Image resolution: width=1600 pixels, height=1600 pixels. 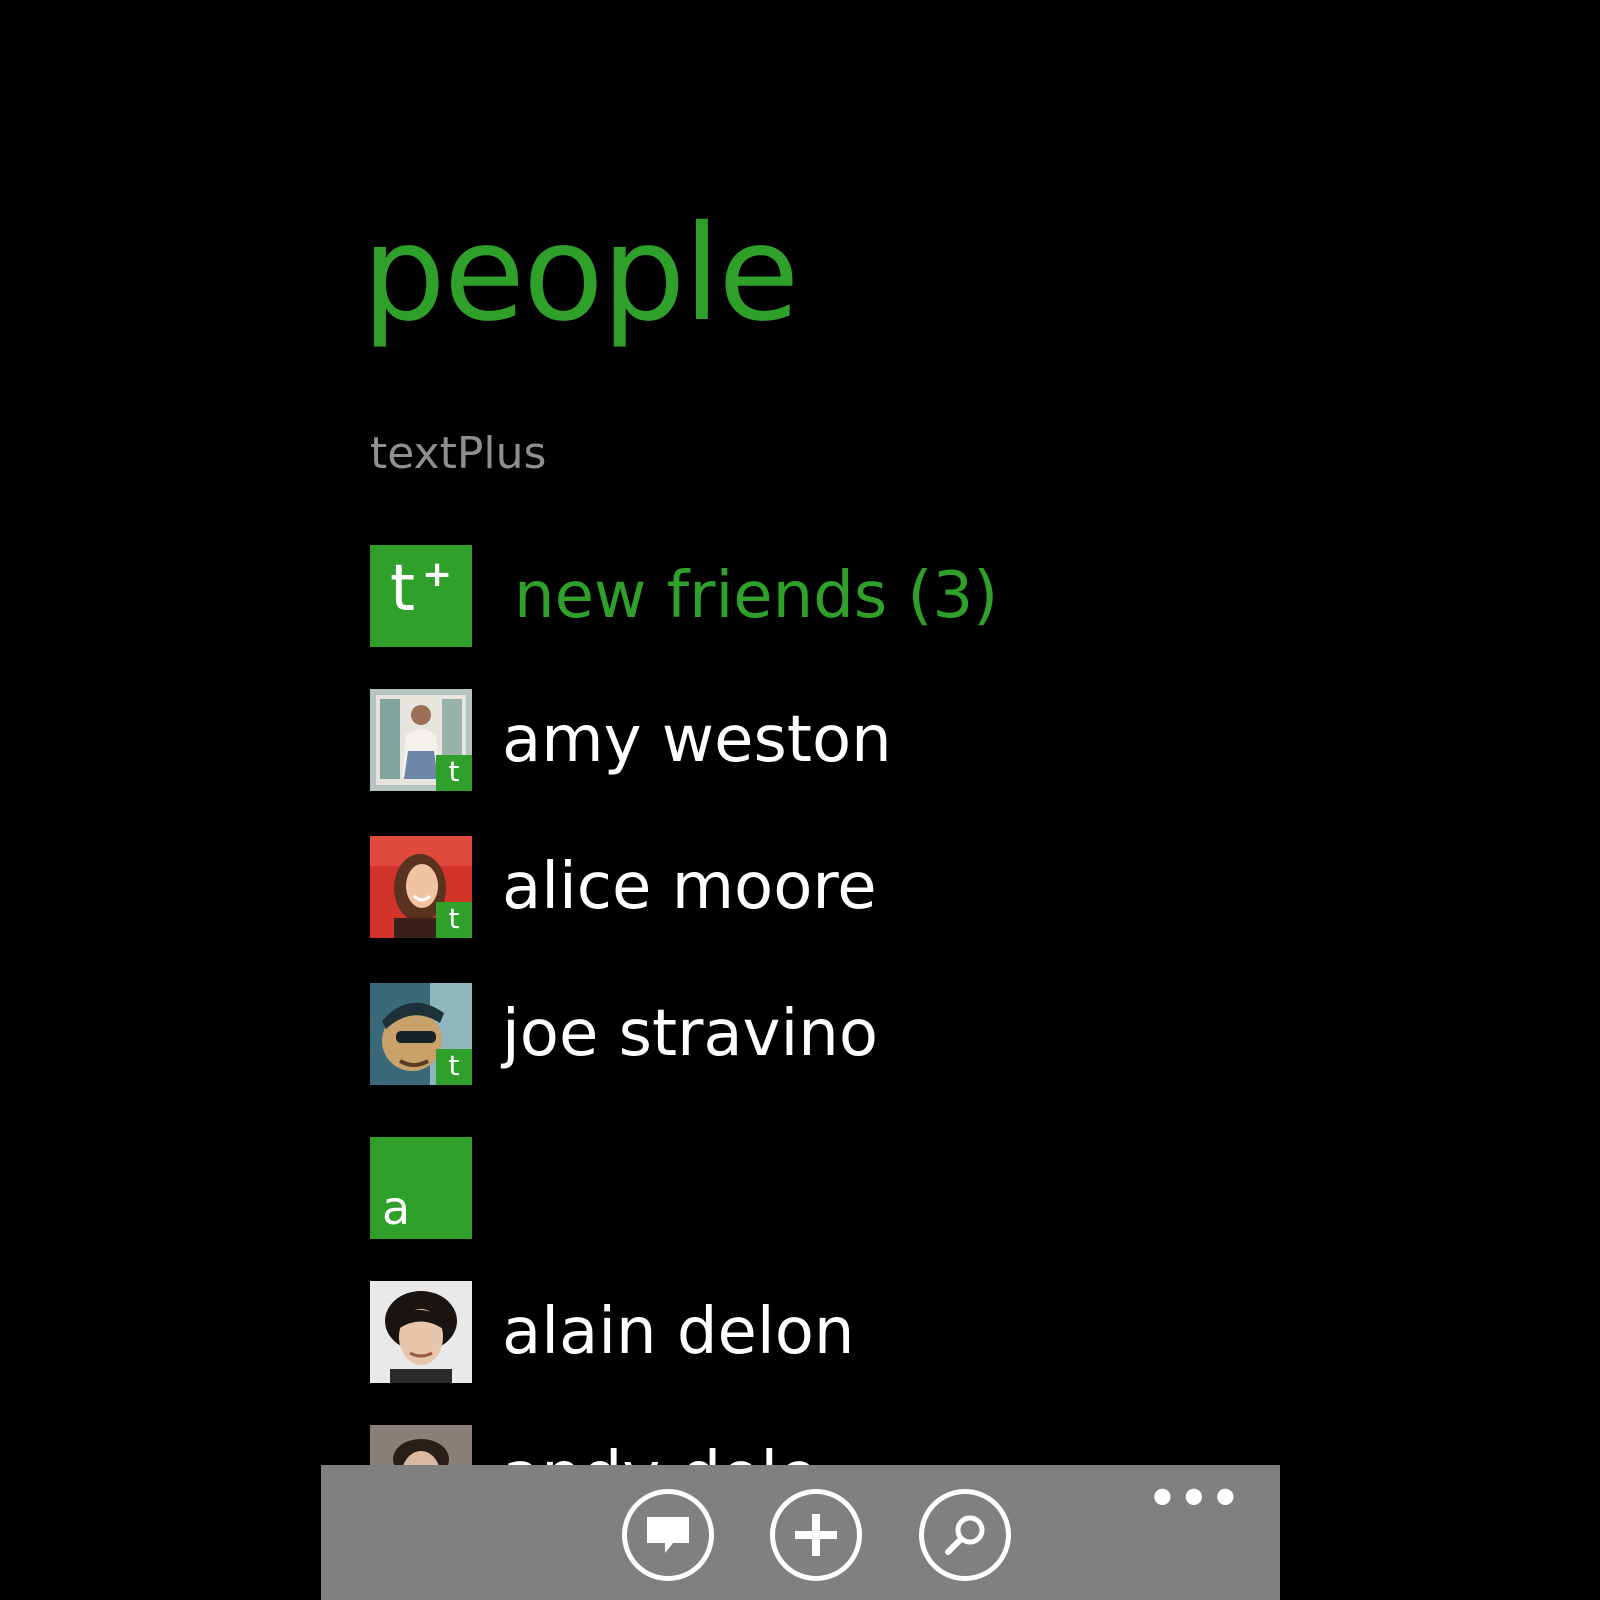 What do you see at coordinates (396, 1208) in the screenshot?
I see `group-letter: a` at bounding box center [396, 1208].